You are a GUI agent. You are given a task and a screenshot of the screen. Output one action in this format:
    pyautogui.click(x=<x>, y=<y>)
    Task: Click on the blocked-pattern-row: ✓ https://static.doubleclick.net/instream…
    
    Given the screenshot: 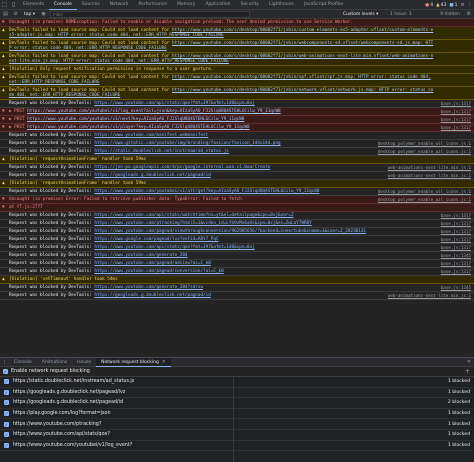 What is the action you would take?
    pyautogui.click(x=237, y=382)
    